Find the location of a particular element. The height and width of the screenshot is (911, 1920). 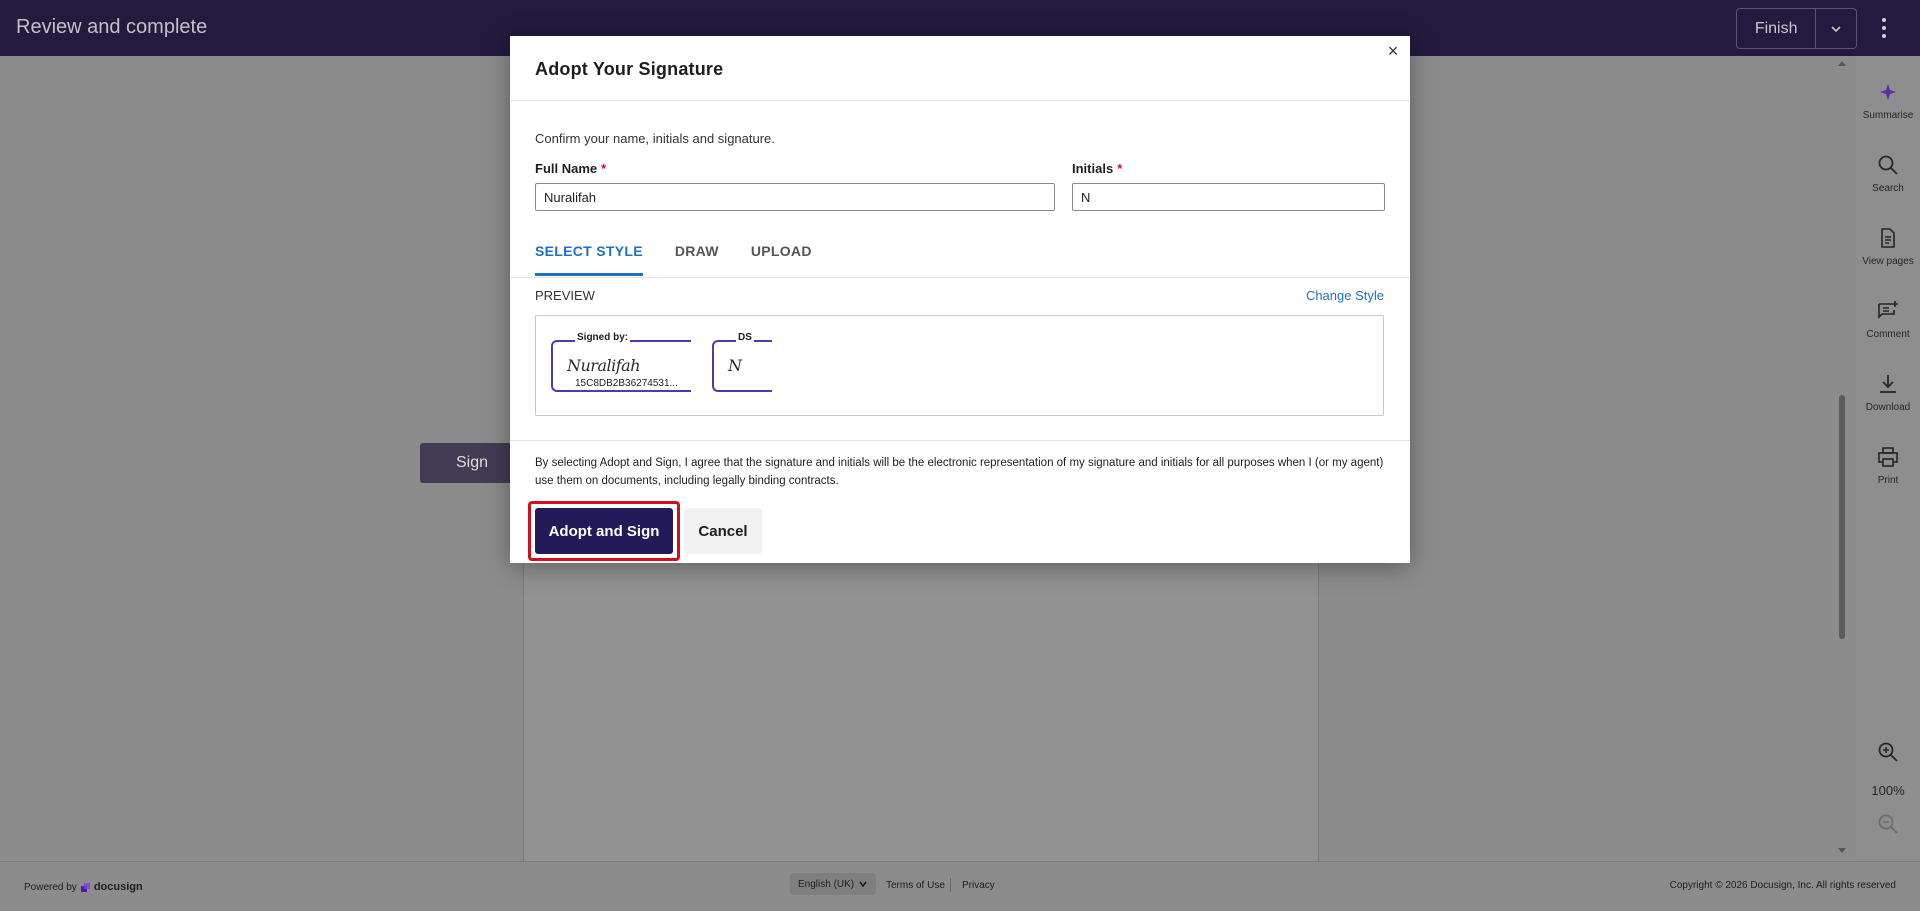

sign-tag: Sign is located at coordinates (472, 463).